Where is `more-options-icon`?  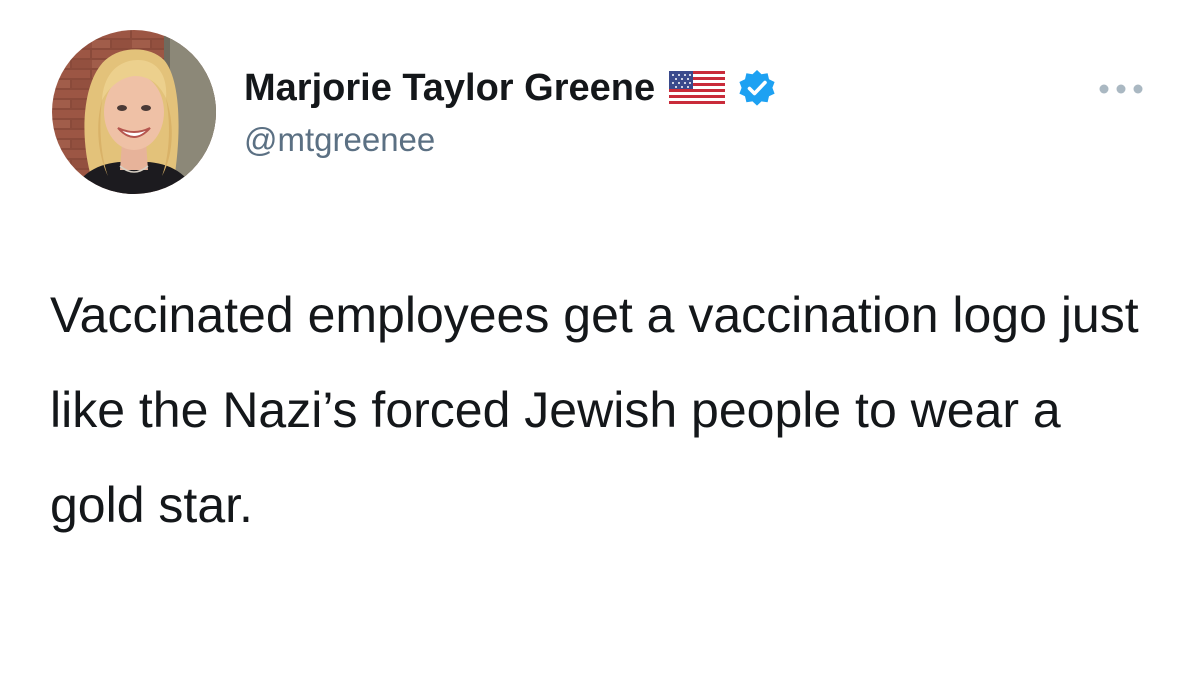 more-options-icon is located at coordinates (1121, 89).